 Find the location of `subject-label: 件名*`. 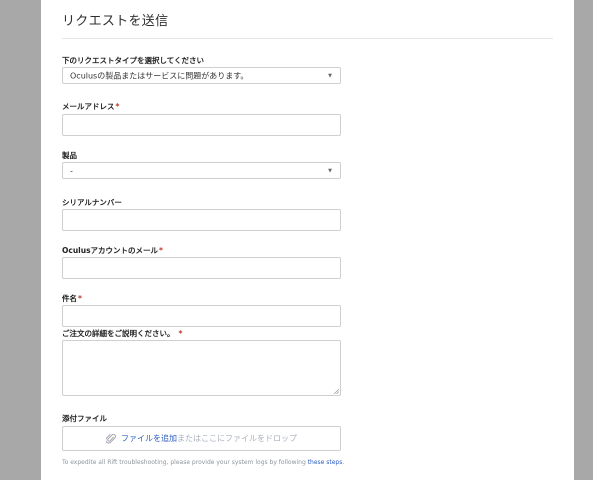

subject-label: 件名* is located at coordinates (72, 298).